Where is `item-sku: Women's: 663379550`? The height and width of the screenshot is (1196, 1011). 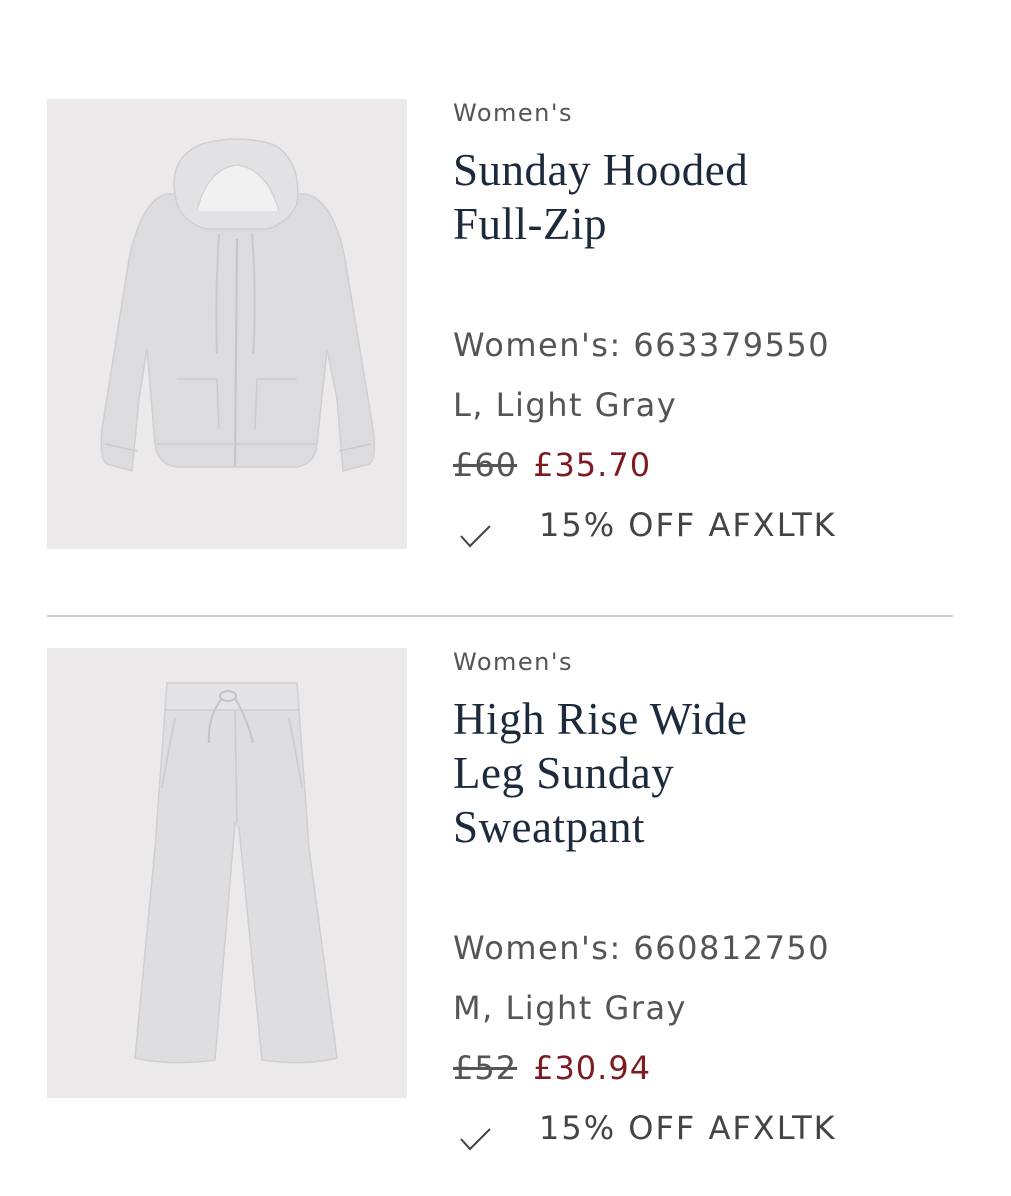
item-sku: Women's: 663379550 is located at coordinates (642, 345).